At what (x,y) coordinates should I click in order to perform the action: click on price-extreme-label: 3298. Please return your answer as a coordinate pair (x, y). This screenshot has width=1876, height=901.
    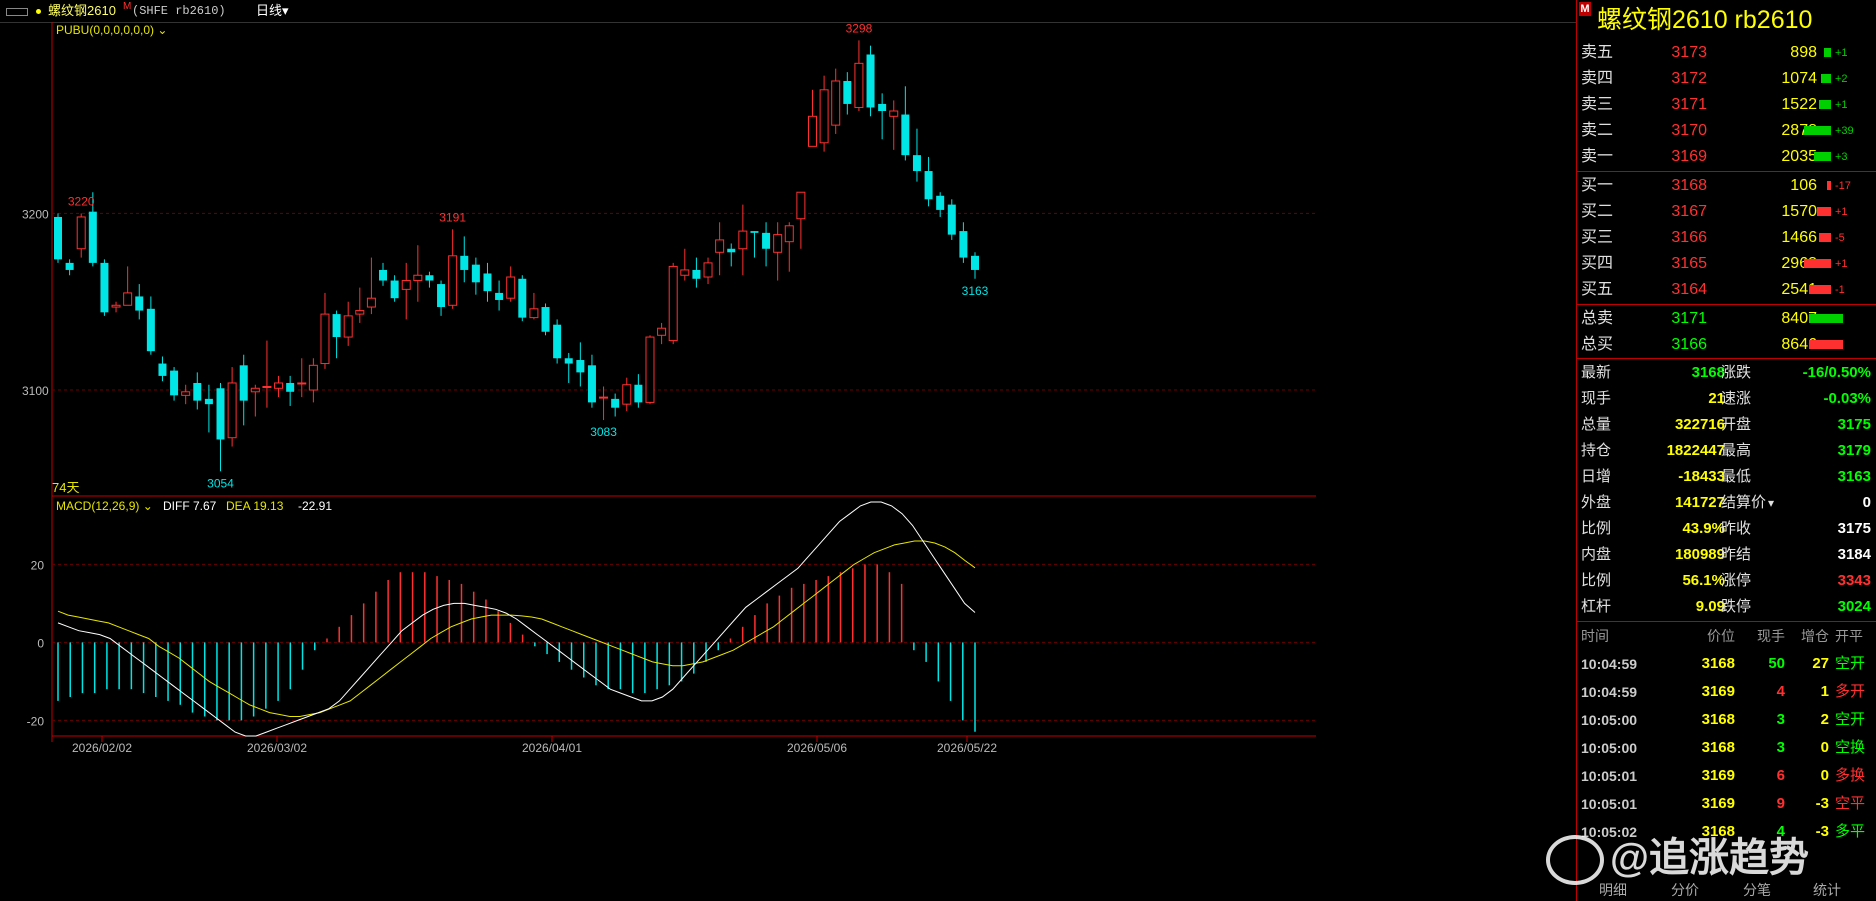
    Looking at the image, I should click on (859, 28).